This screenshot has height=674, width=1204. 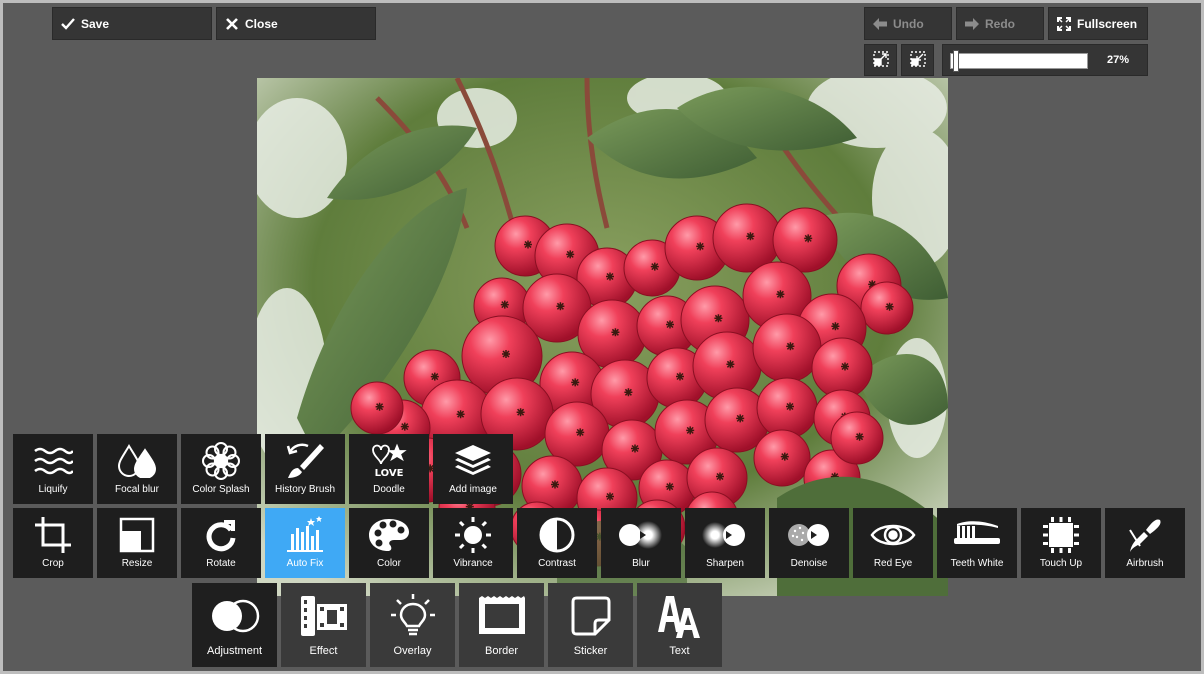 What do you see at coordinates (221, 461) in the screenshot?
I see `flower-icon` at bounding box center [221, 461].